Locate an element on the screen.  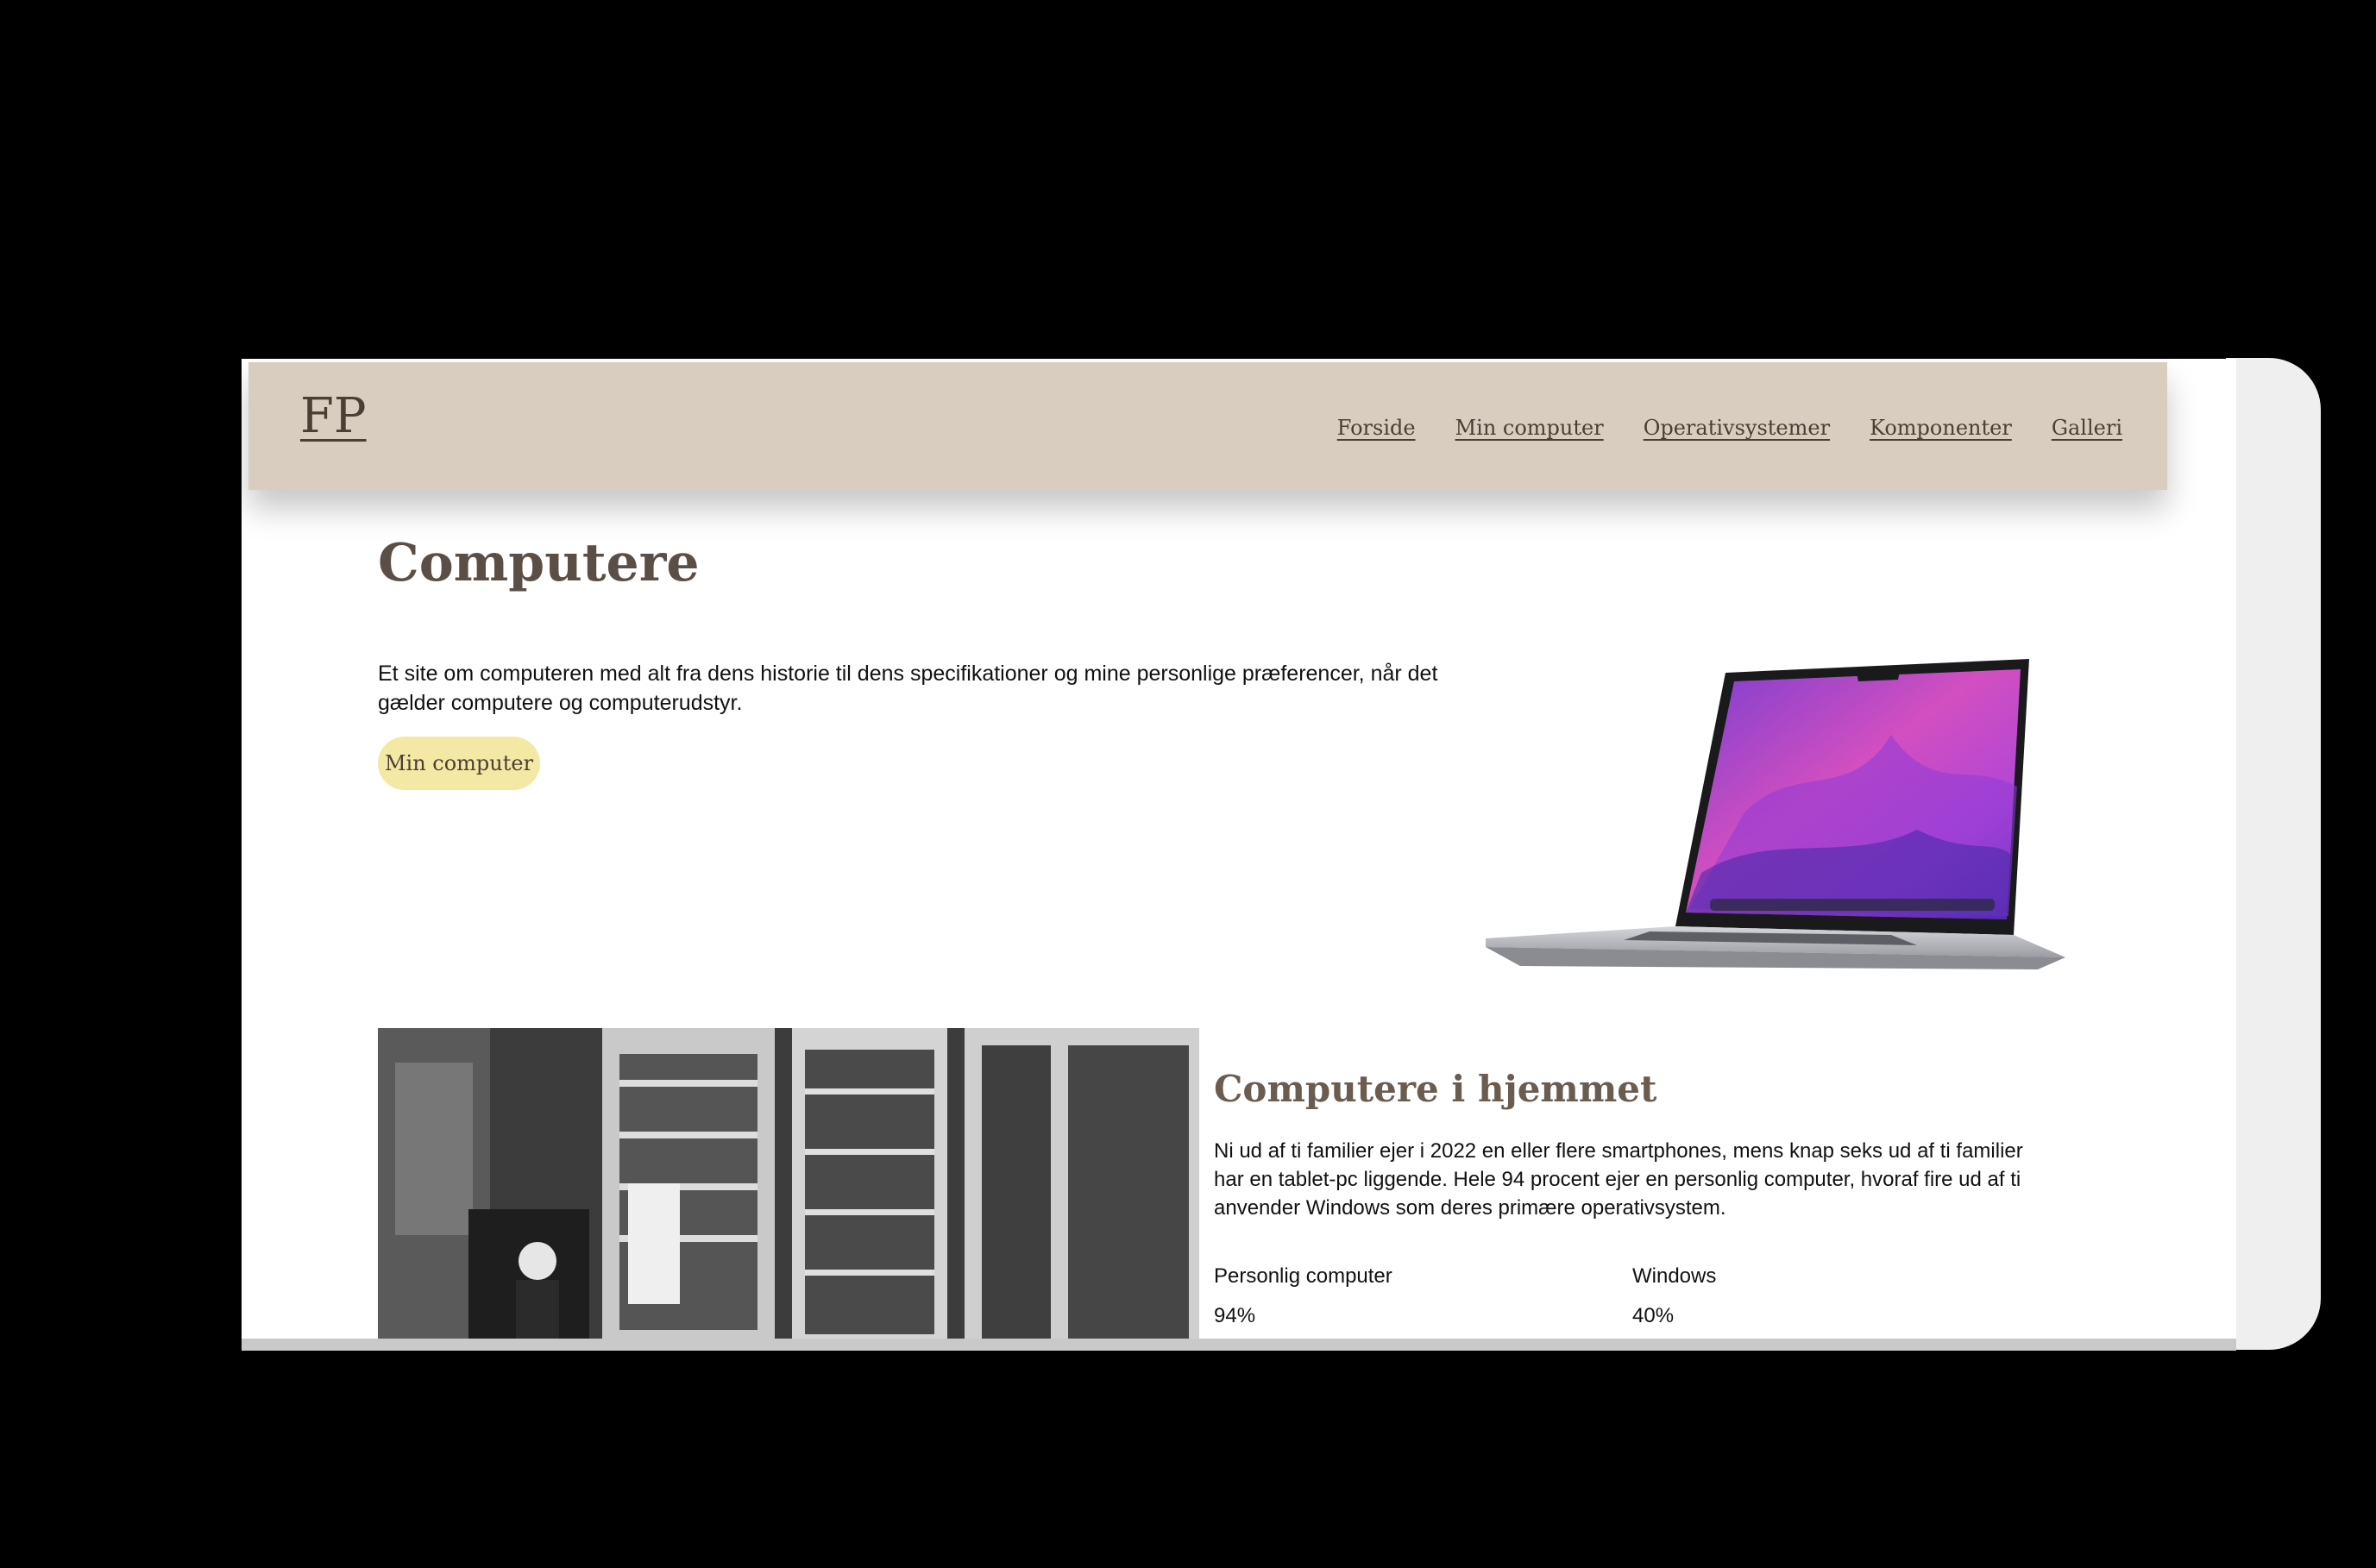
section-title: Computere i hjemmet is located at coordinates (1436, 1089).